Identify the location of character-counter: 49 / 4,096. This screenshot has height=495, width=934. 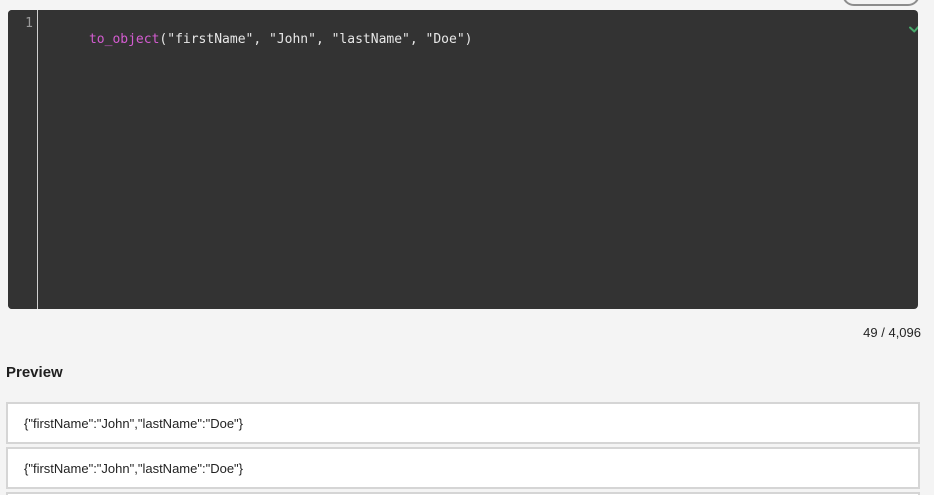
(892, 332).